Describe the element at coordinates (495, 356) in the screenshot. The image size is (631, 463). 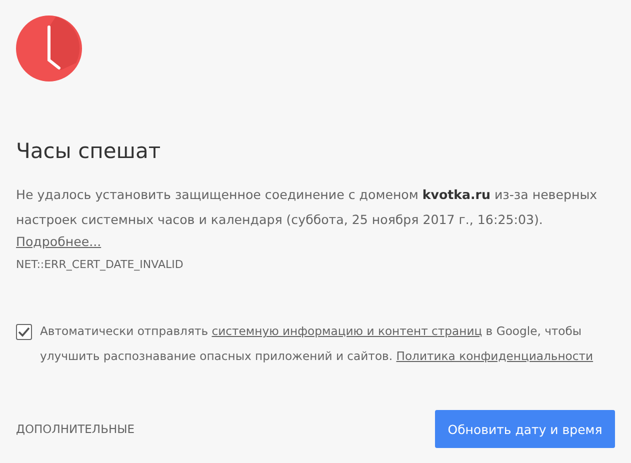
I see `consent-link: Политика конфиденциальности` at that location.